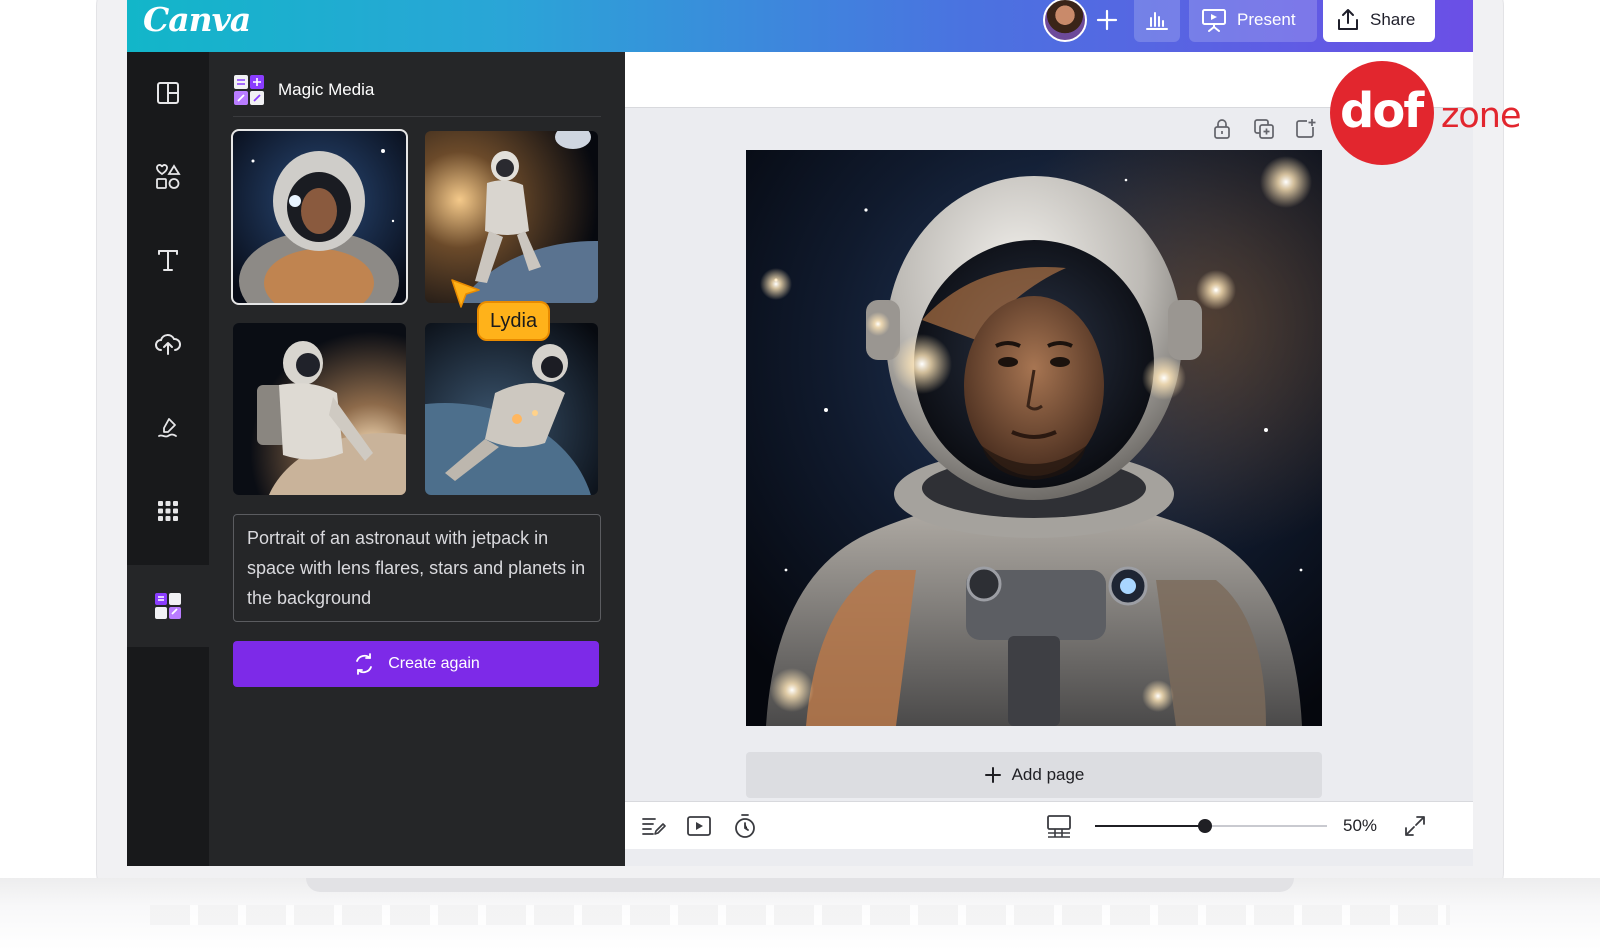  What do you see at coordinates (1214, 20) in the screenshot?
I see `present-icon` at bounding box center [1214, 20].